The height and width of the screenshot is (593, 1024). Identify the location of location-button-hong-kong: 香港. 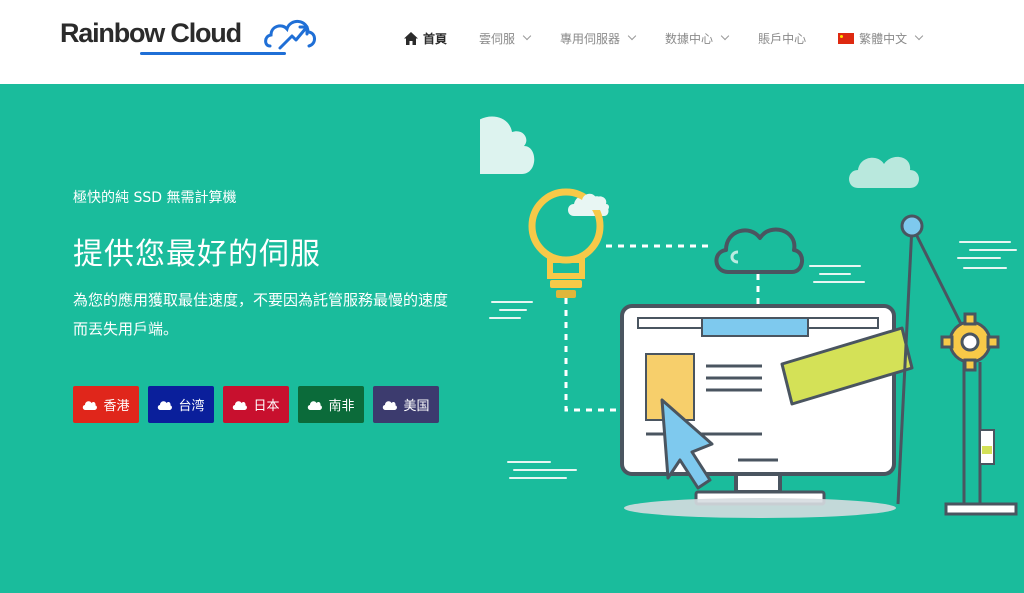
(106, 404).